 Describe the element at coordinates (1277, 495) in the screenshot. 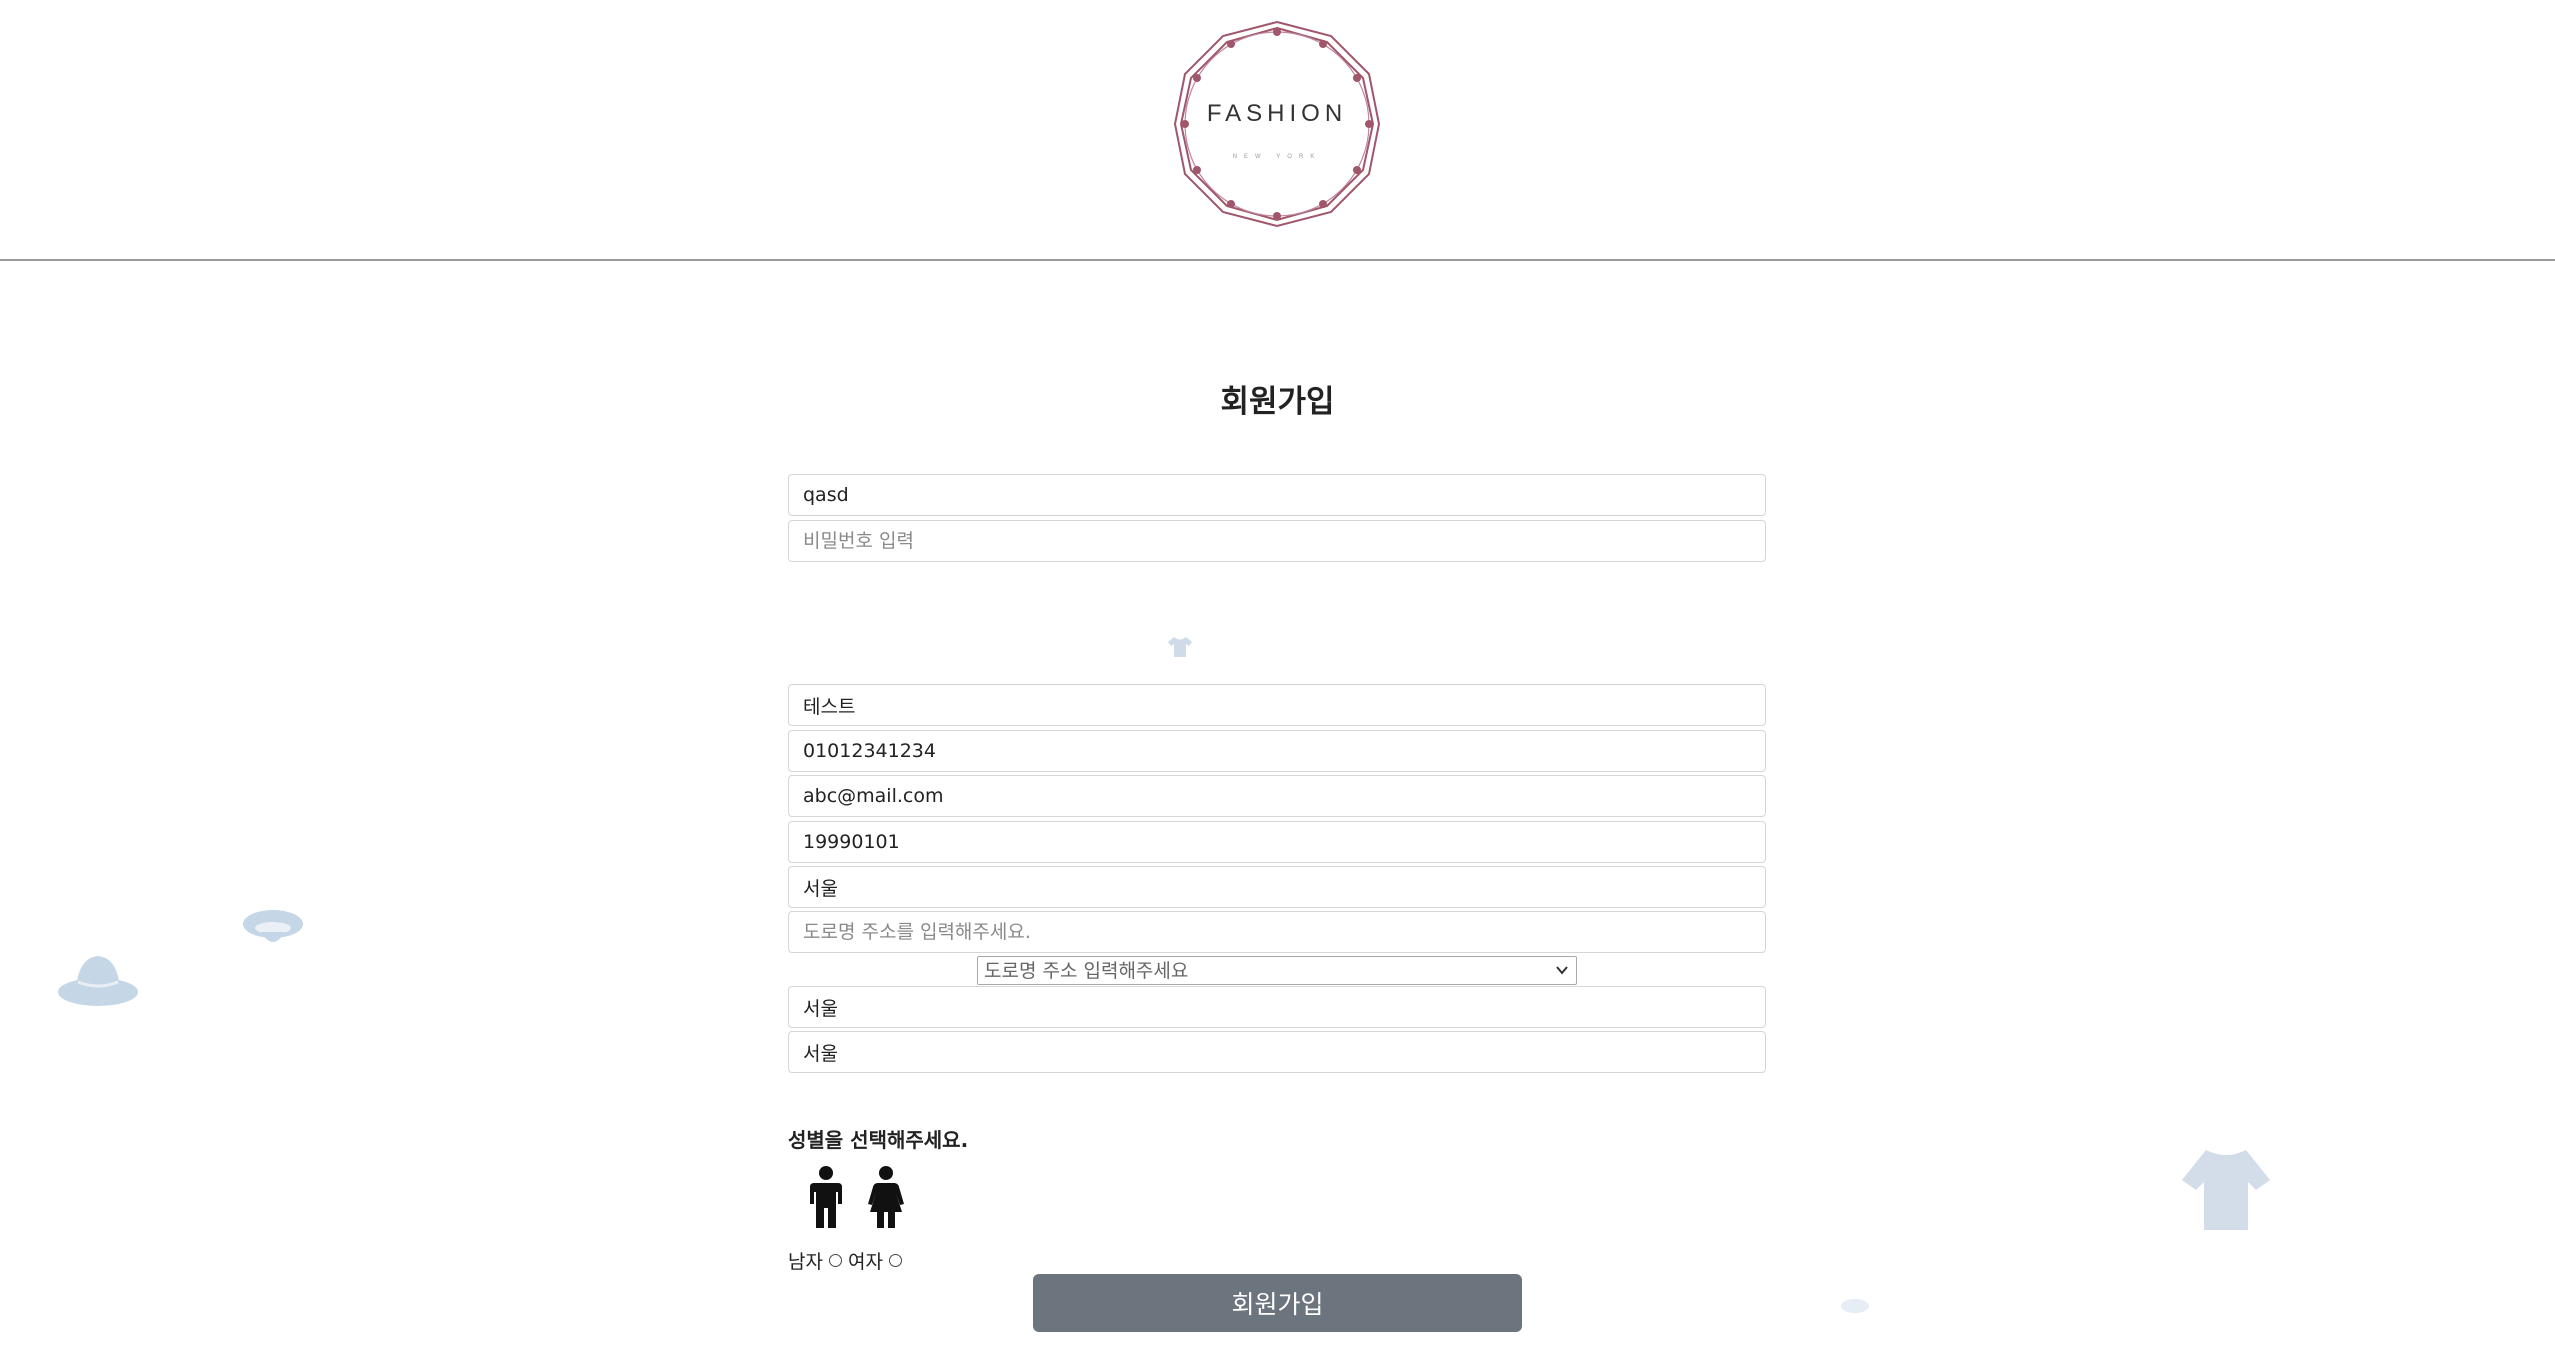

I see `userid-input` at that location.